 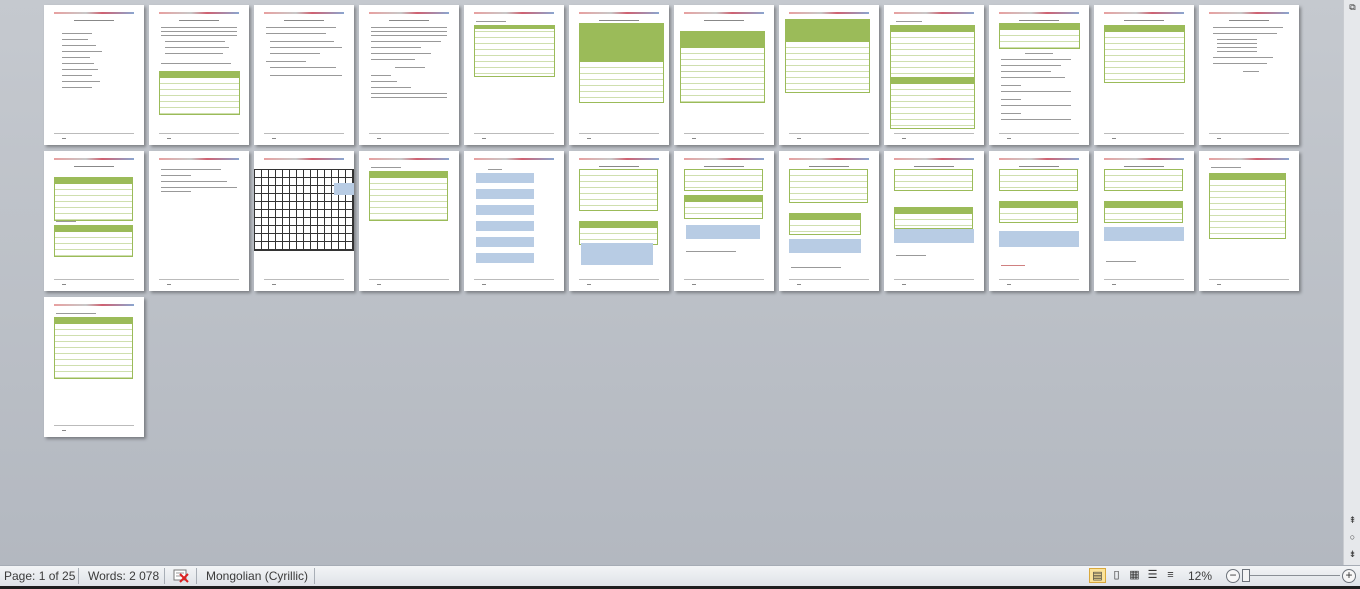 What do you see at coordinates (1292, 575) in the screenshot?
I see `zoom-slider-track` at bounding box center [1292, 575].